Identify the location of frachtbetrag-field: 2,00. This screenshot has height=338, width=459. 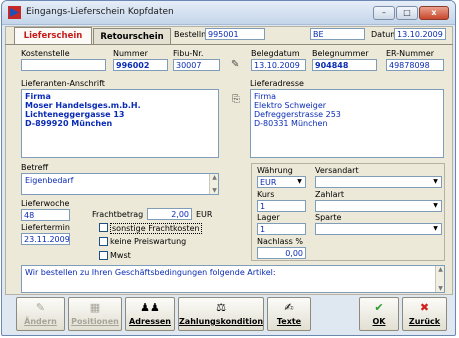
(169, 214).